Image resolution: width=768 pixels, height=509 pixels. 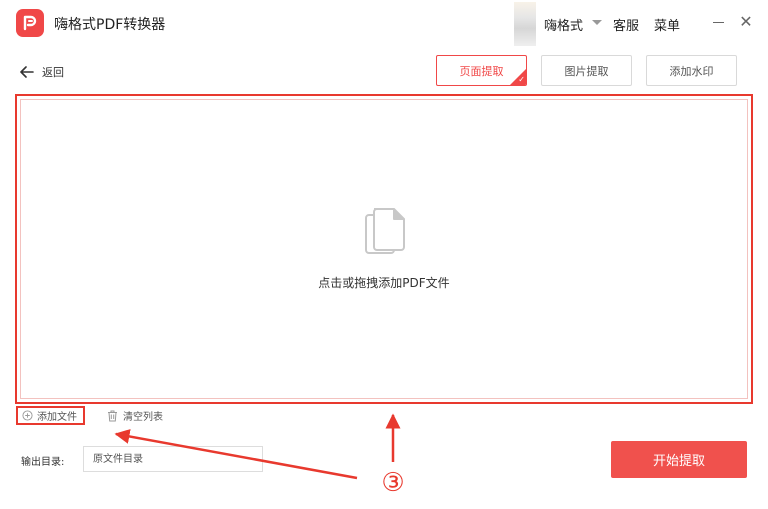 What do you see at coordinates (626, 24) in the screenshot?
I see `customer-service-link: 客服` at bounding box center [626, 24].